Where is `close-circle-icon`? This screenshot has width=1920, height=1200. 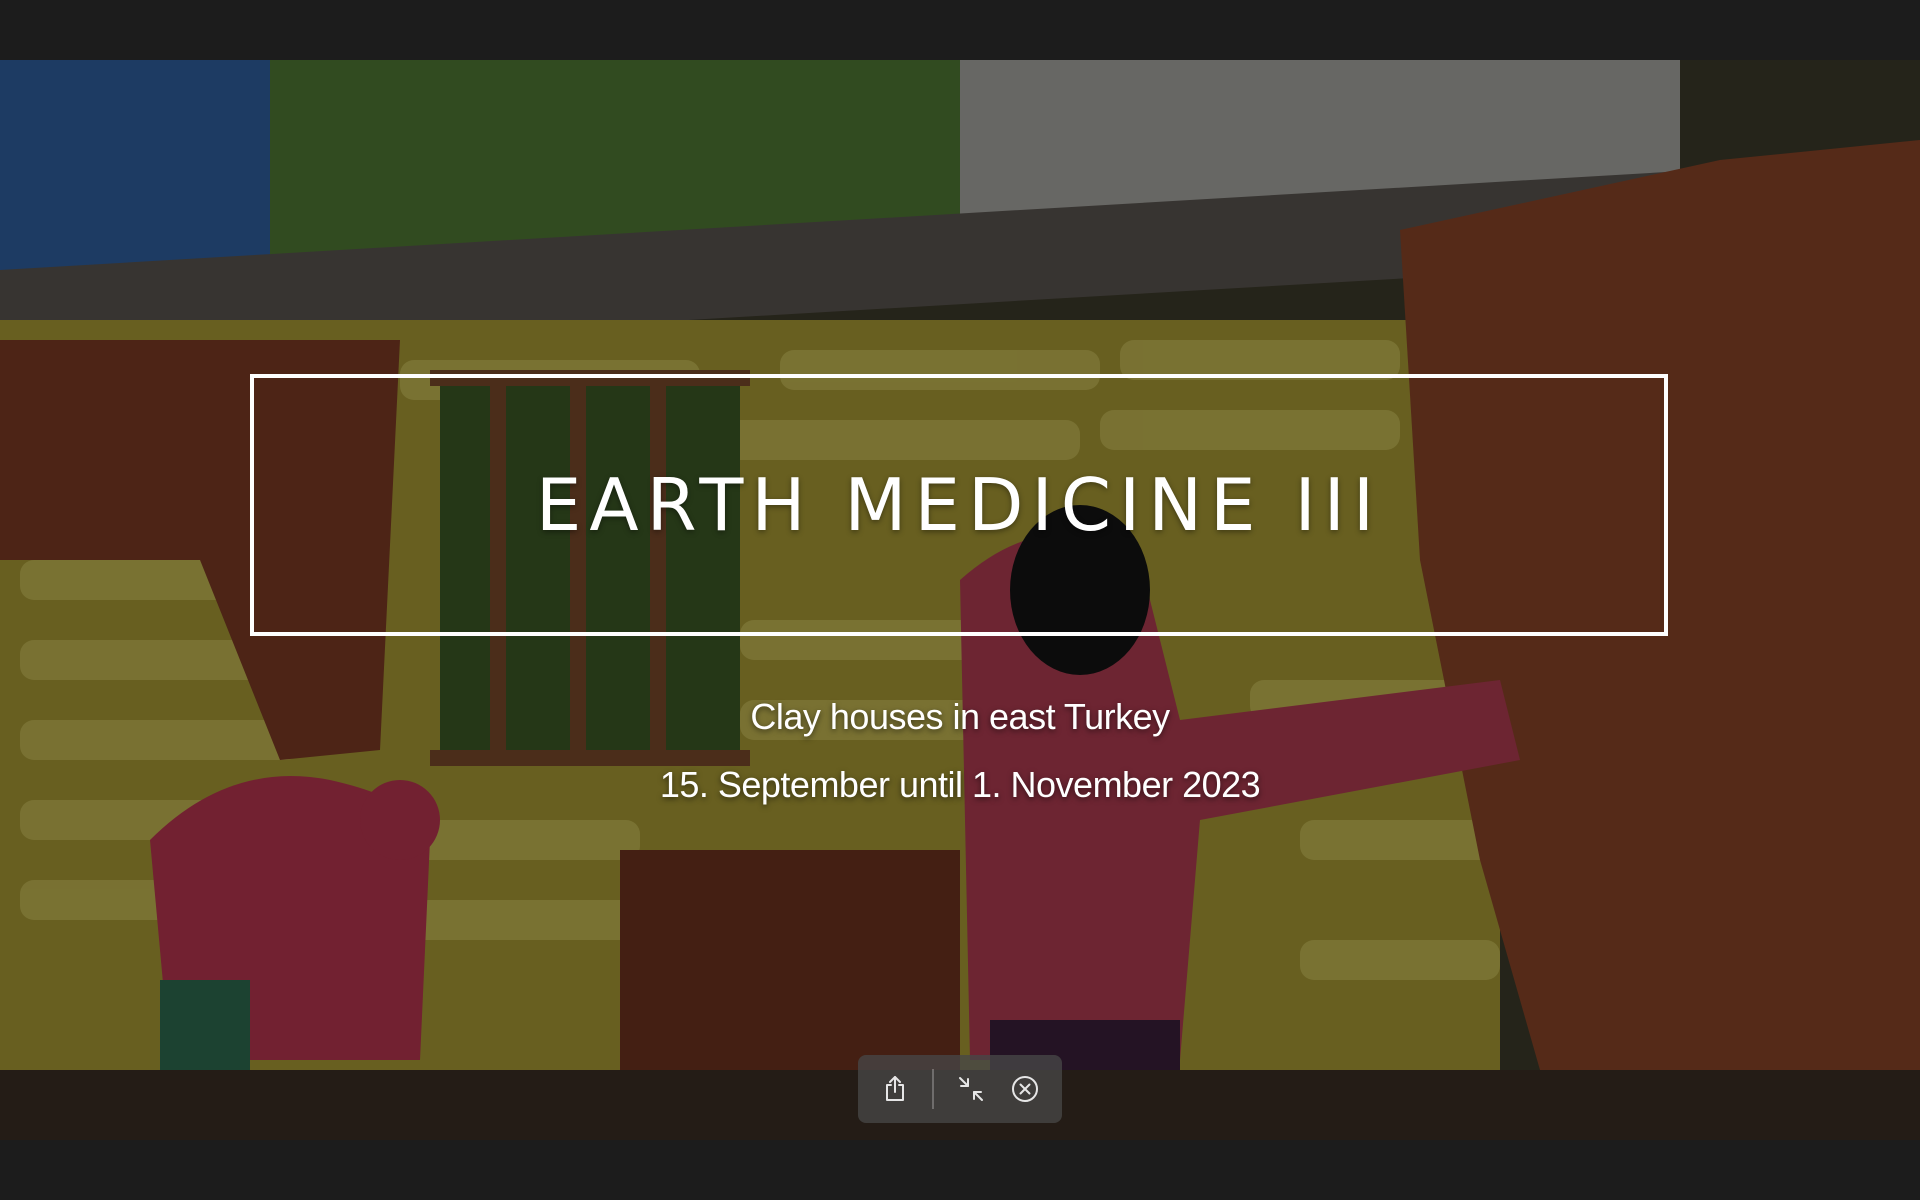 close-circle-icon is located at coordinates (1025, 1089).